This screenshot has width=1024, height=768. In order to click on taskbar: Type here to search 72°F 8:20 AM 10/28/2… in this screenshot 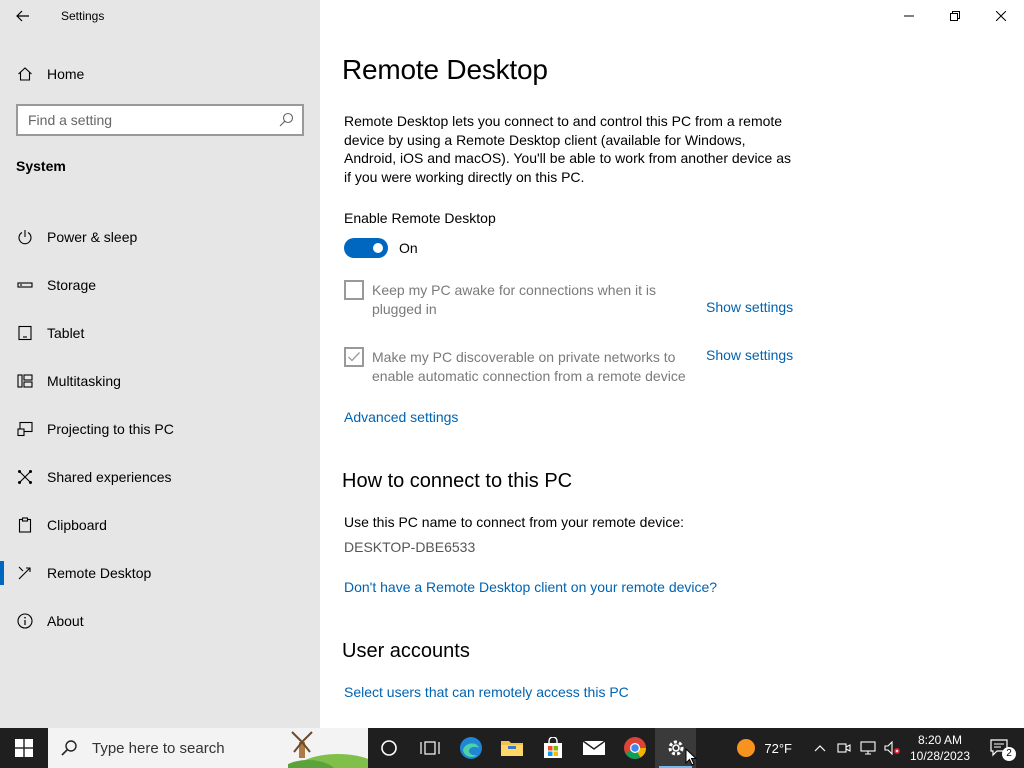, I will do `click(512, 748)`.